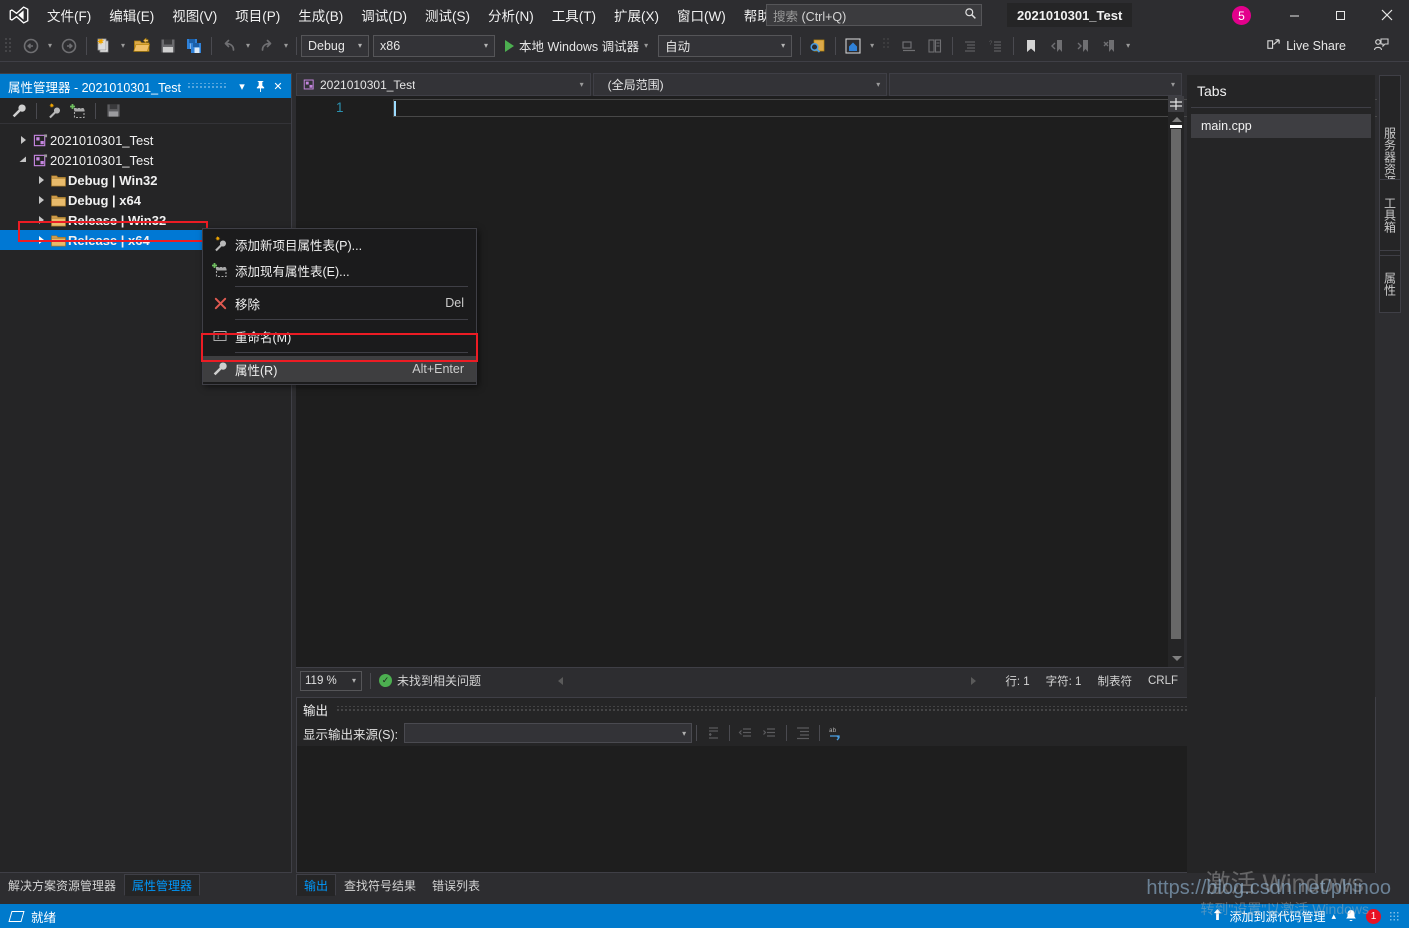  Describe the element at coordinates (447, 15) in the screenshot. I see `menu-test: 测试(S)` at that location.